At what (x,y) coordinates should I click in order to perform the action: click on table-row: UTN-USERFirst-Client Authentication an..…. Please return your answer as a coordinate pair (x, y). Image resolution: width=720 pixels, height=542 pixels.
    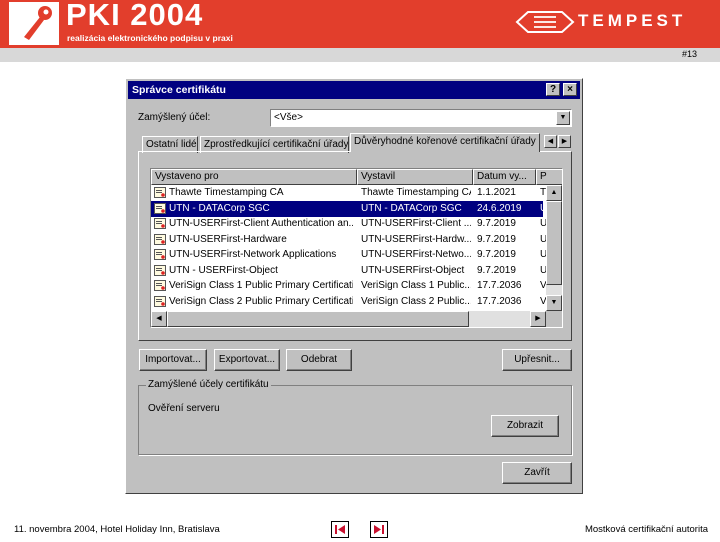
    Looking at the image, I should click on (349, 224).